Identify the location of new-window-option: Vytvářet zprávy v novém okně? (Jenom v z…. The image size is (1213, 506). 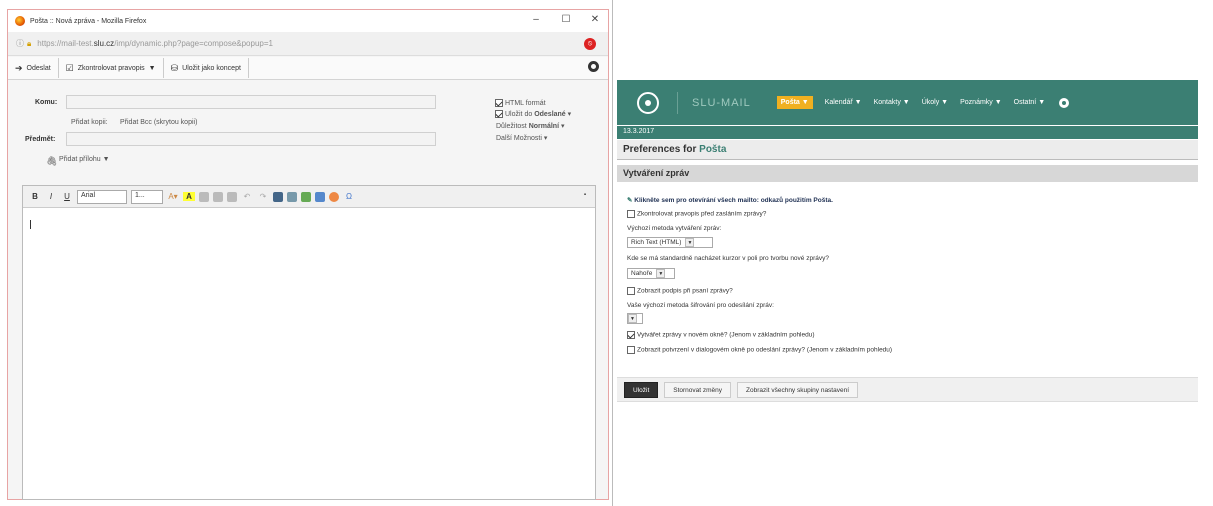
(721, 335).